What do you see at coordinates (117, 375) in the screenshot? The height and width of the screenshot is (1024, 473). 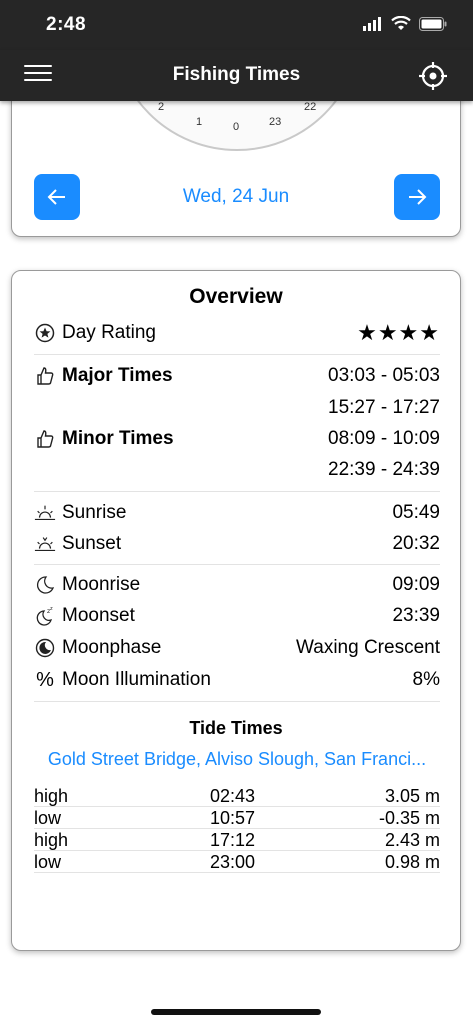 I see `major-times-label: Major Times` at bounding box center [117, 375].